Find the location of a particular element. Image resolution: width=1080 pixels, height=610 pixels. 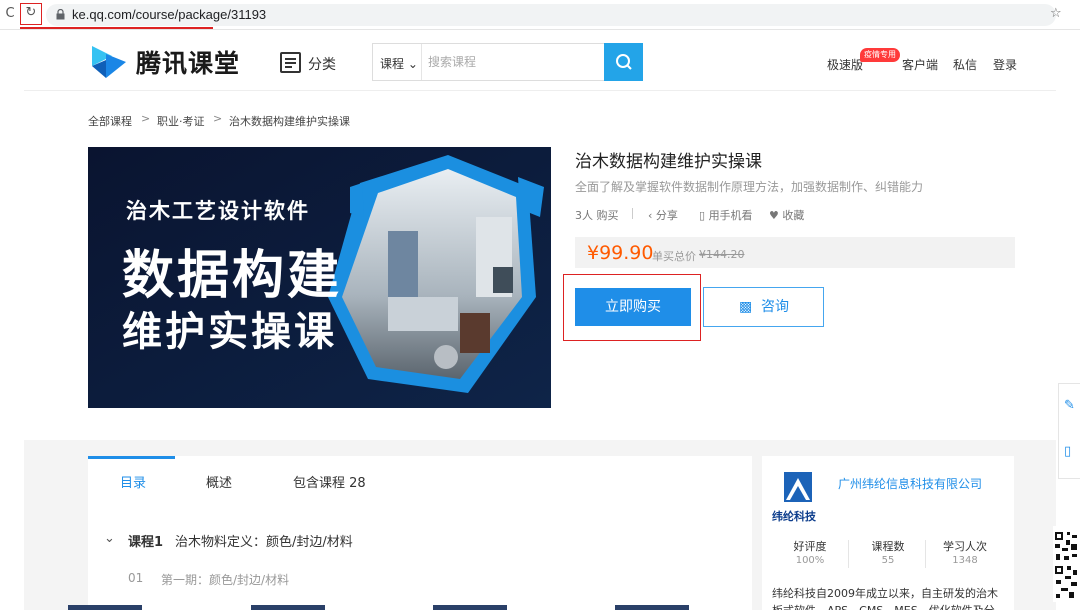

category-menu-label: 分类 is located at coordinates (322, 64).